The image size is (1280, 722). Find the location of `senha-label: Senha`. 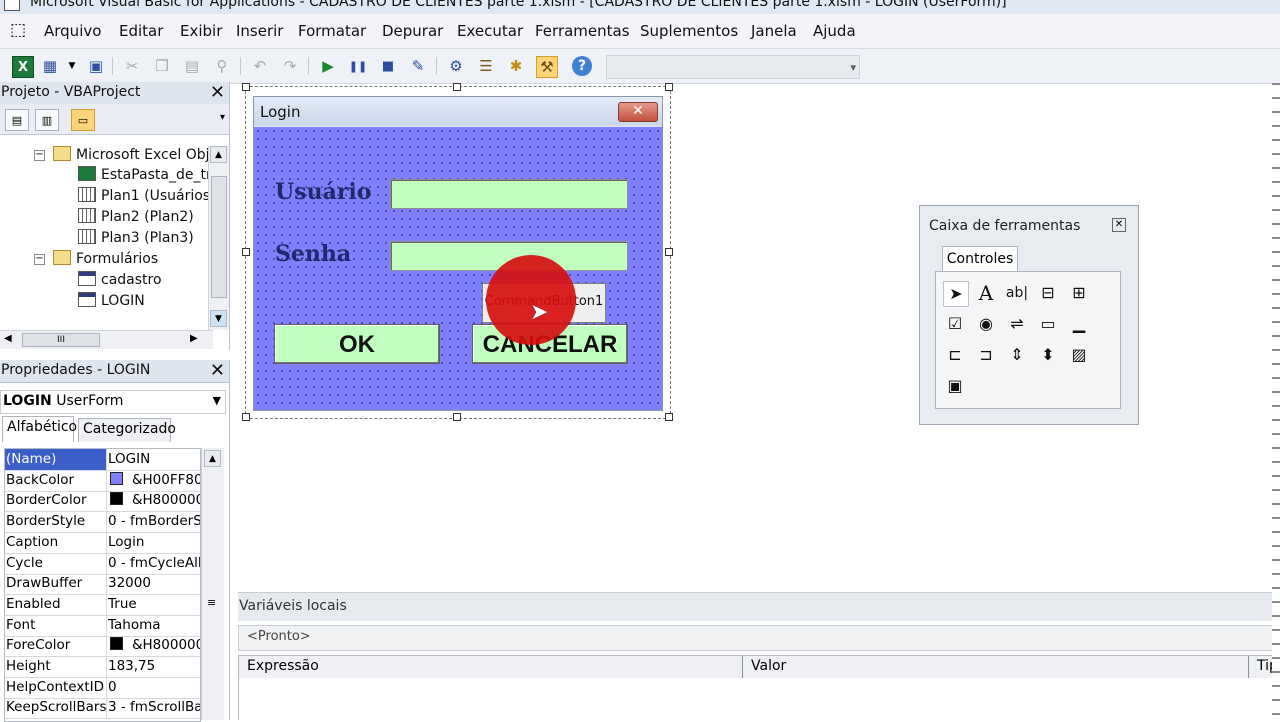

senha-label: Senha is located at coordinates (313, 254).